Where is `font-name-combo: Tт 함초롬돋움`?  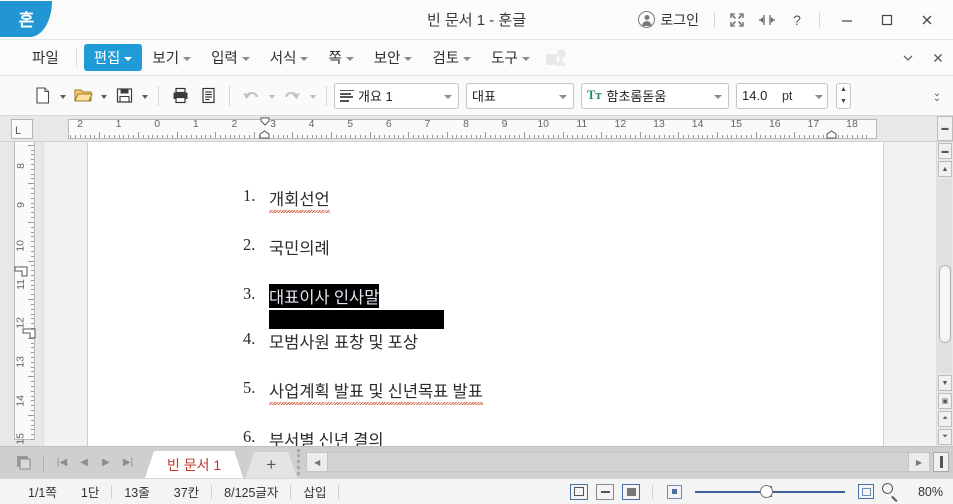 font-name-combo: Tт 함초롬돋움 is located at coordinates (655, 95).